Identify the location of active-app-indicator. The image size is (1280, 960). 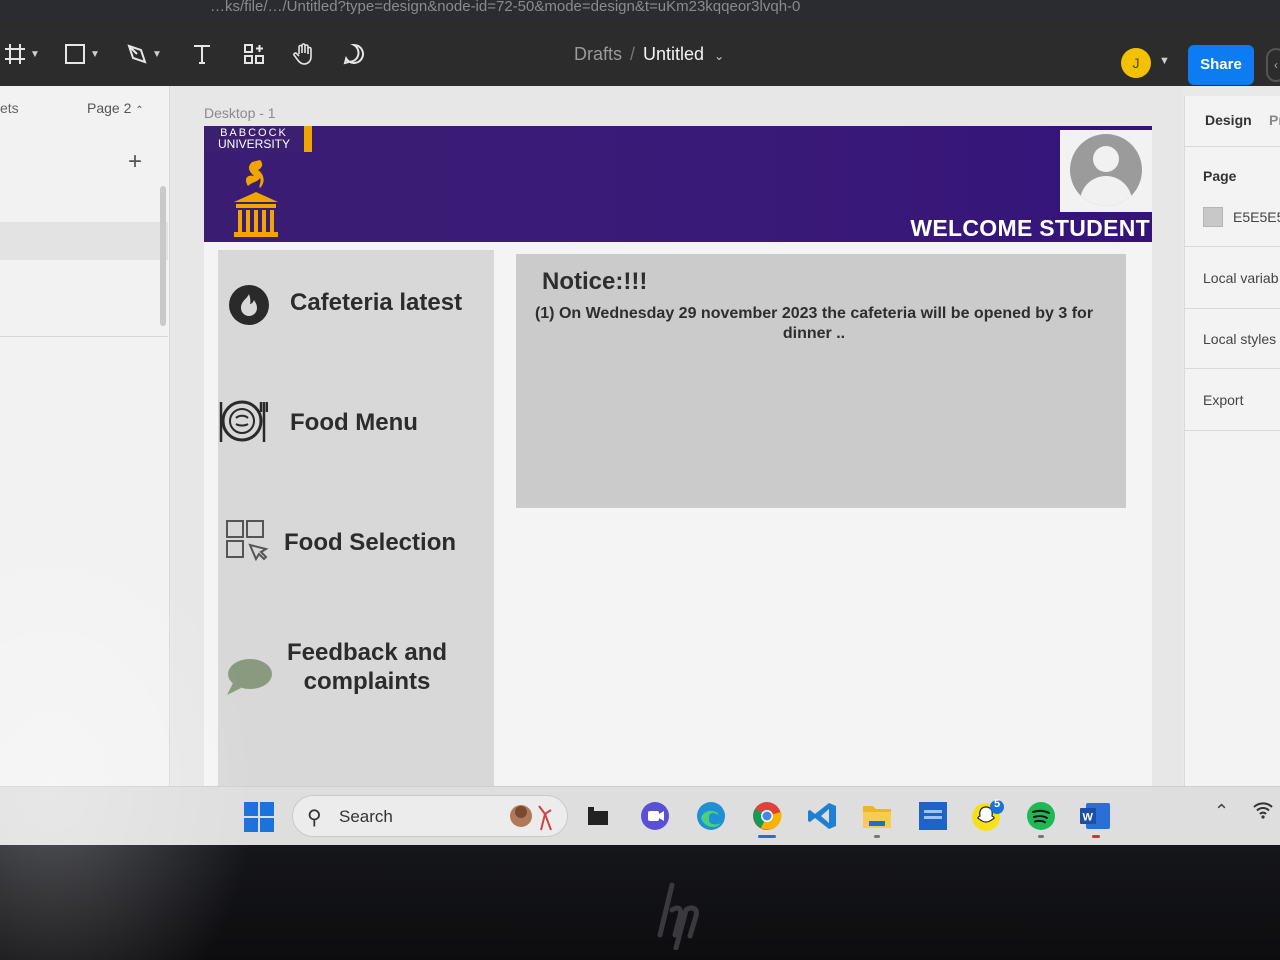
(767, 836).